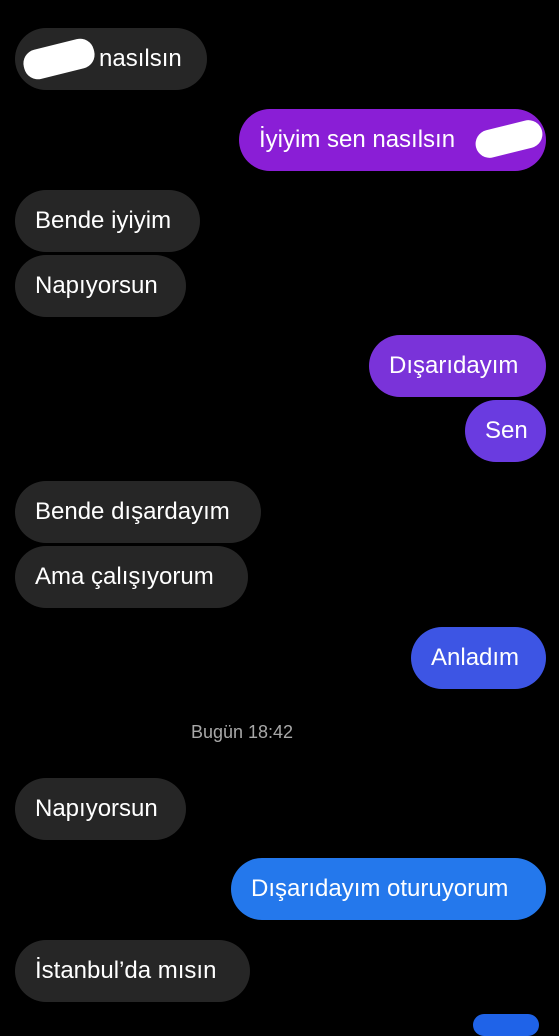 The image size is (559, 1036). Describe the element at coordinates (506, 1025) in the screenshot. I see `message-outgoing-partial` at that location.